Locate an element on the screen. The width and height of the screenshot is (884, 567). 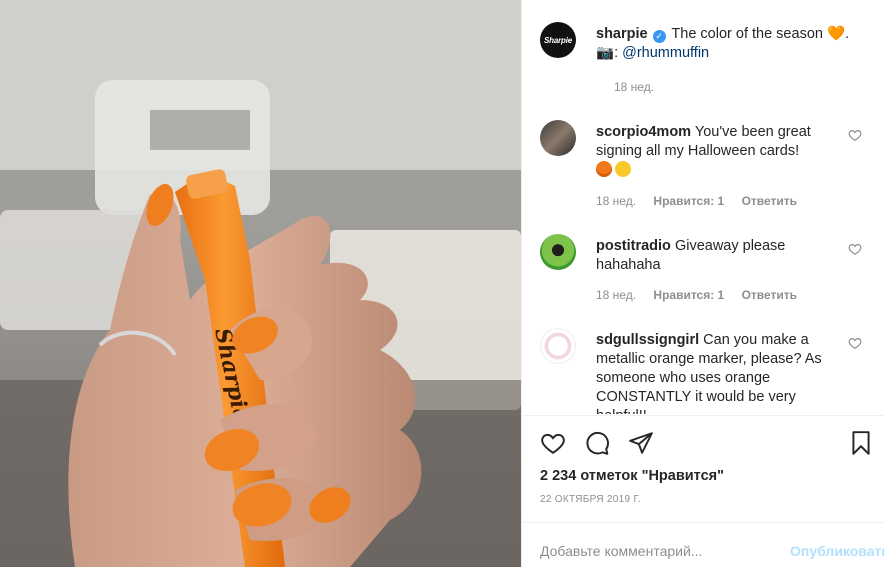
photographer-mention-link: @rhummuffin is located at coordinates (665, 53).